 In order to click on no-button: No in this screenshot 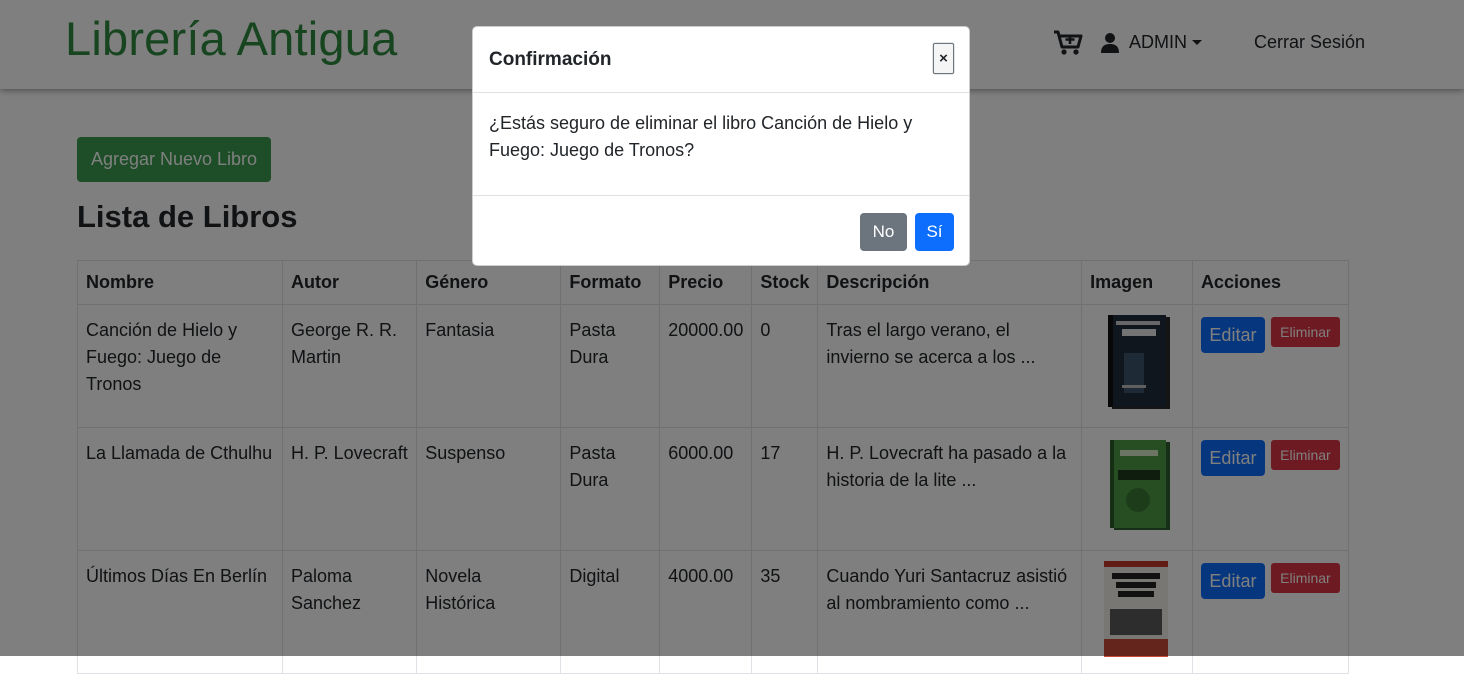, I will do `click(883, 232)`.